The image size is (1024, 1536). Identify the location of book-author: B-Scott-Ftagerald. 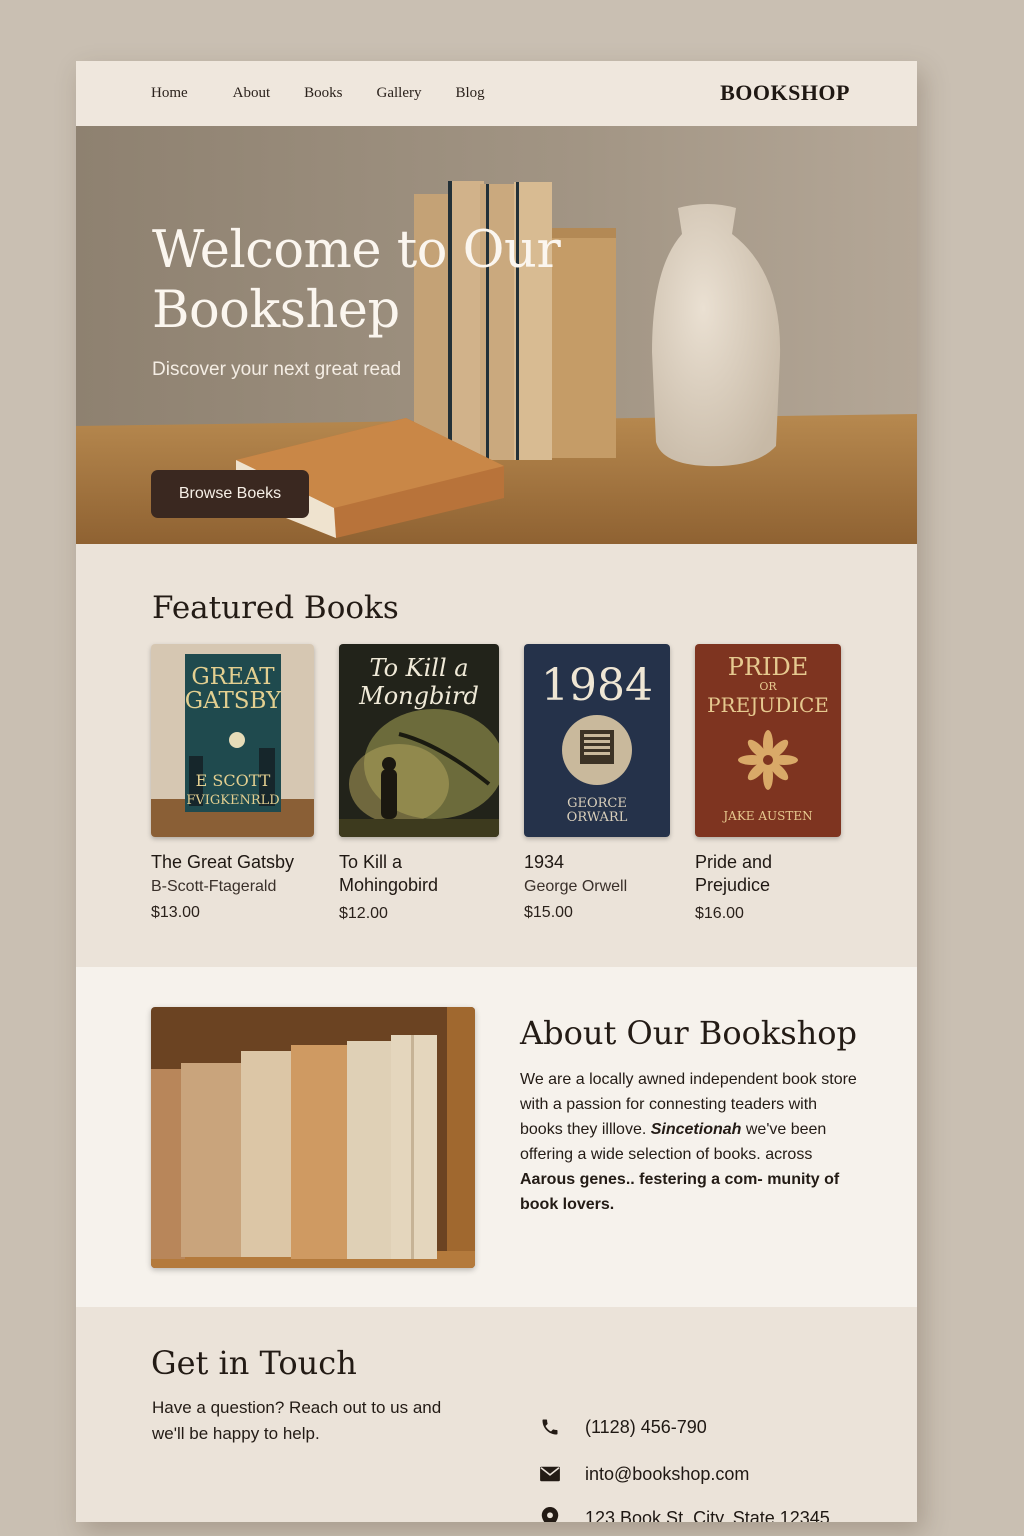
(214, 886).